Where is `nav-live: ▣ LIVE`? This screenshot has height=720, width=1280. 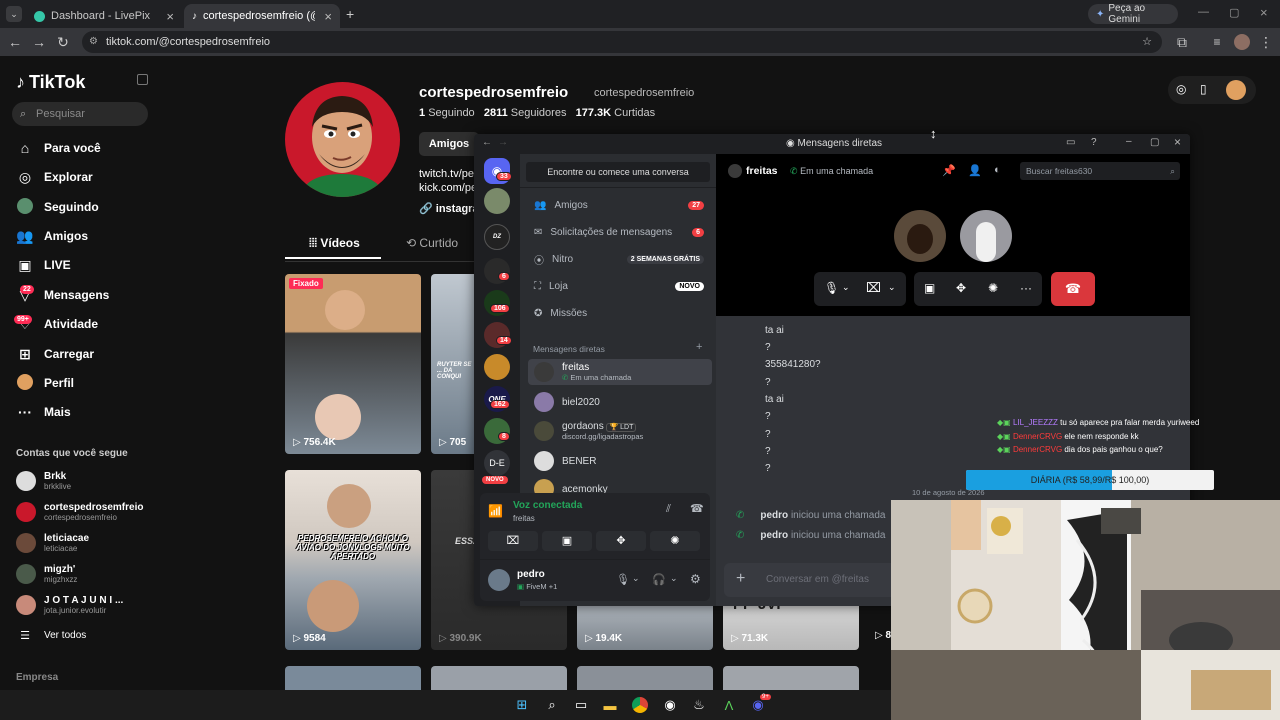 nav-live: ▣ LIVE is located at coordinates (43, 265).